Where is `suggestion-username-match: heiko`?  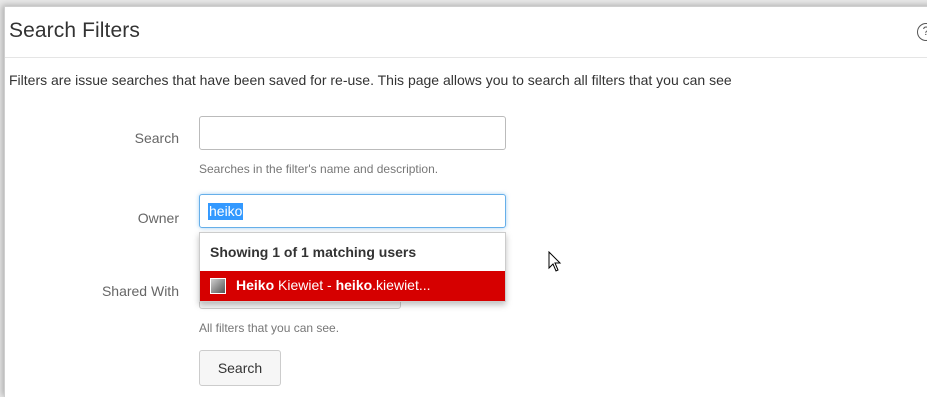
suggestion-username-match: heiko is located at coordinates (354, 285).